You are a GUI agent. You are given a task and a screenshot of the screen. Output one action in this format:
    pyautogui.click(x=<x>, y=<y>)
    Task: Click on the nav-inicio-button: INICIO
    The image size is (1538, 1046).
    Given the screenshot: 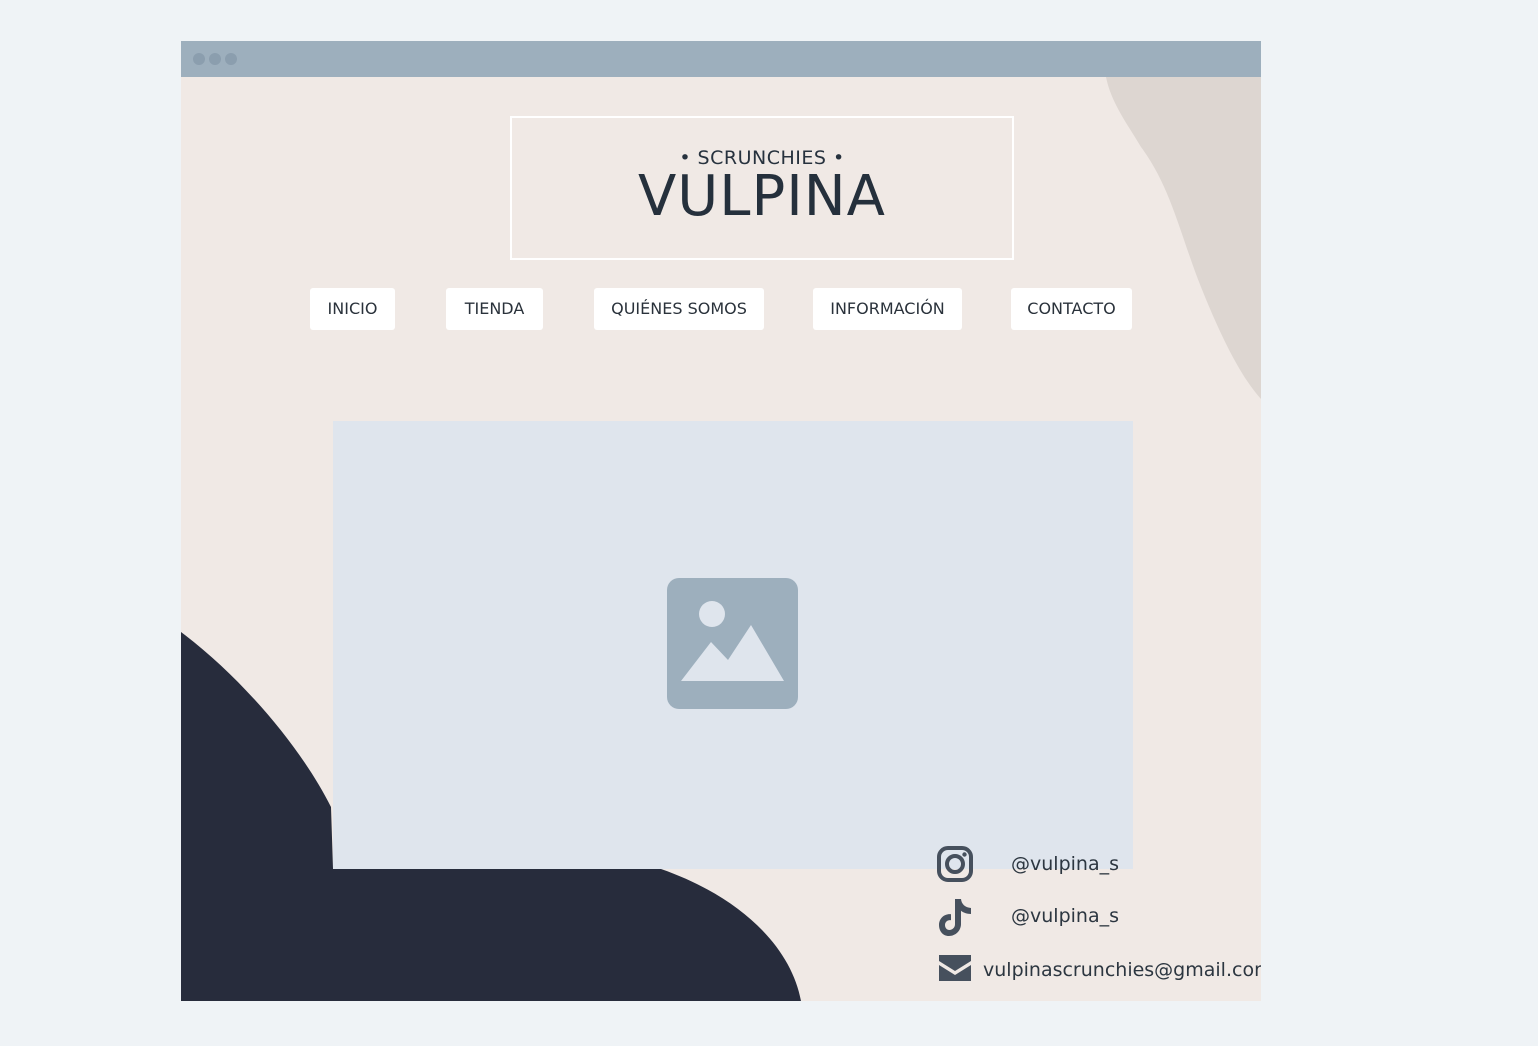 What is the action you would take?
    pyautogui.click(x=352, y=309)
    